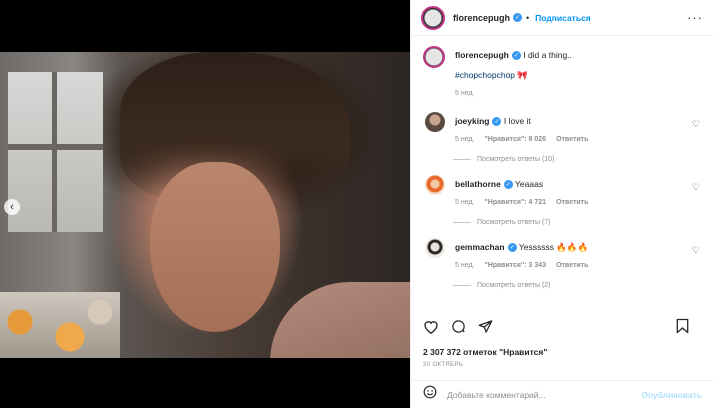 The height and width of the screenshot is (408, 713). I want to click on post-date: 30 ОКТЯБРЬ, so click(443, 365).